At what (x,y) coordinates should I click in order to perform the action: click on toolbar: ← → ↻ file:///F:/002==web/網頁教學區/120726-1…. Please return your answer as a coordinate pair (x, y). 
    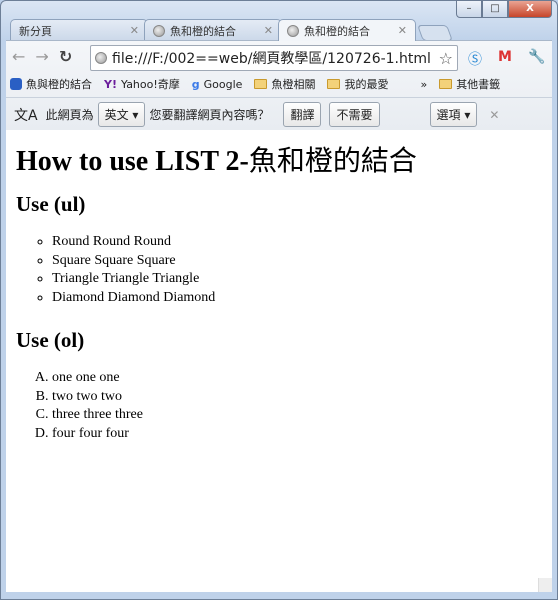
    Looking at the image, I should click on (279, 85).